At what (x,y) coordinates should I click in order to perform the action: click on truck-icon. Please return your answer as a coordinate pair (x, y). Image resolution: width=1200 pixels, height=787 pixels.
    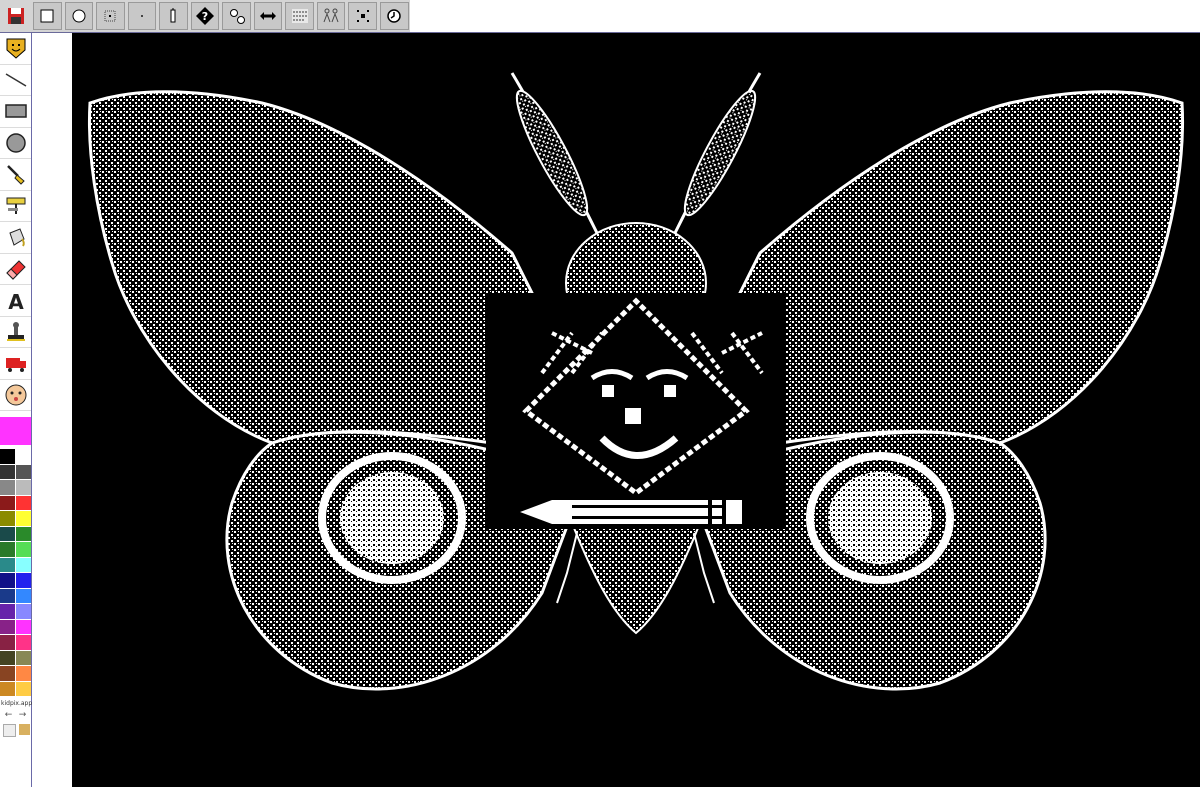
    Looking at the image, I should click on (15, 365).